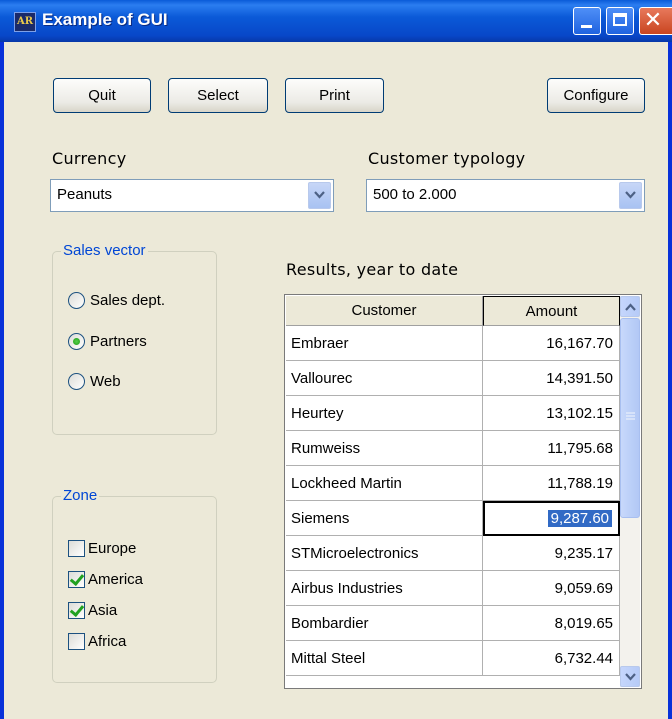 Image resolution: width=672 pixels, height=719 pixels. I want to click on configure-button: Configure, so click(596, 95).